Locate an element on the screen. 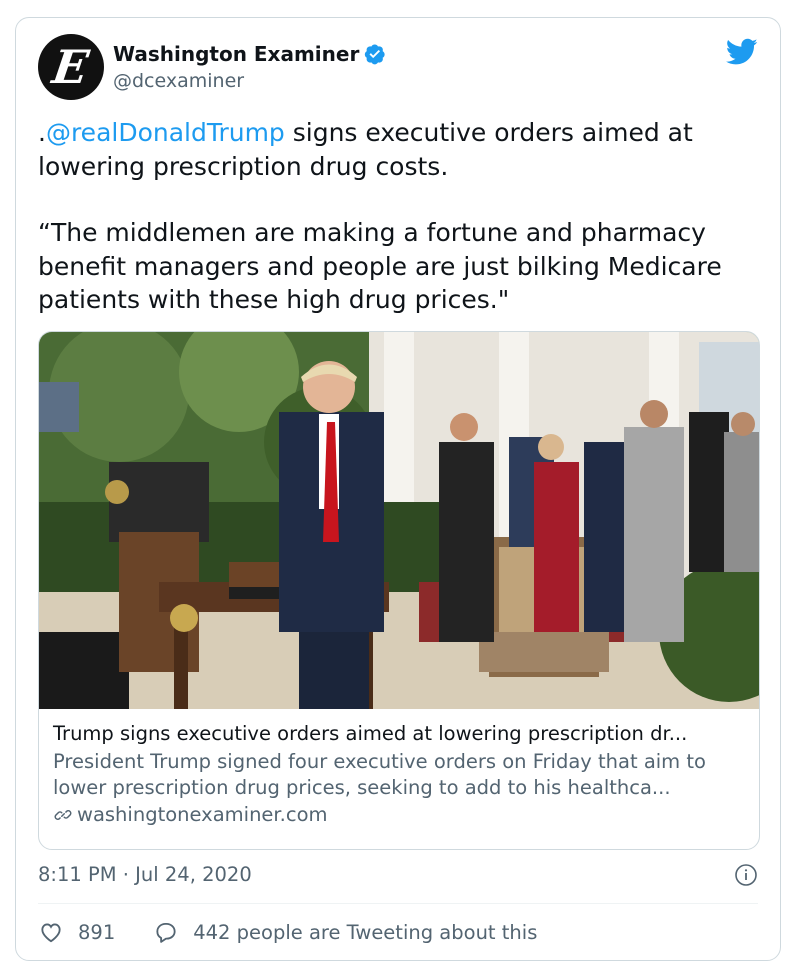  like-count: 891 is located at coordinates (97, 932).